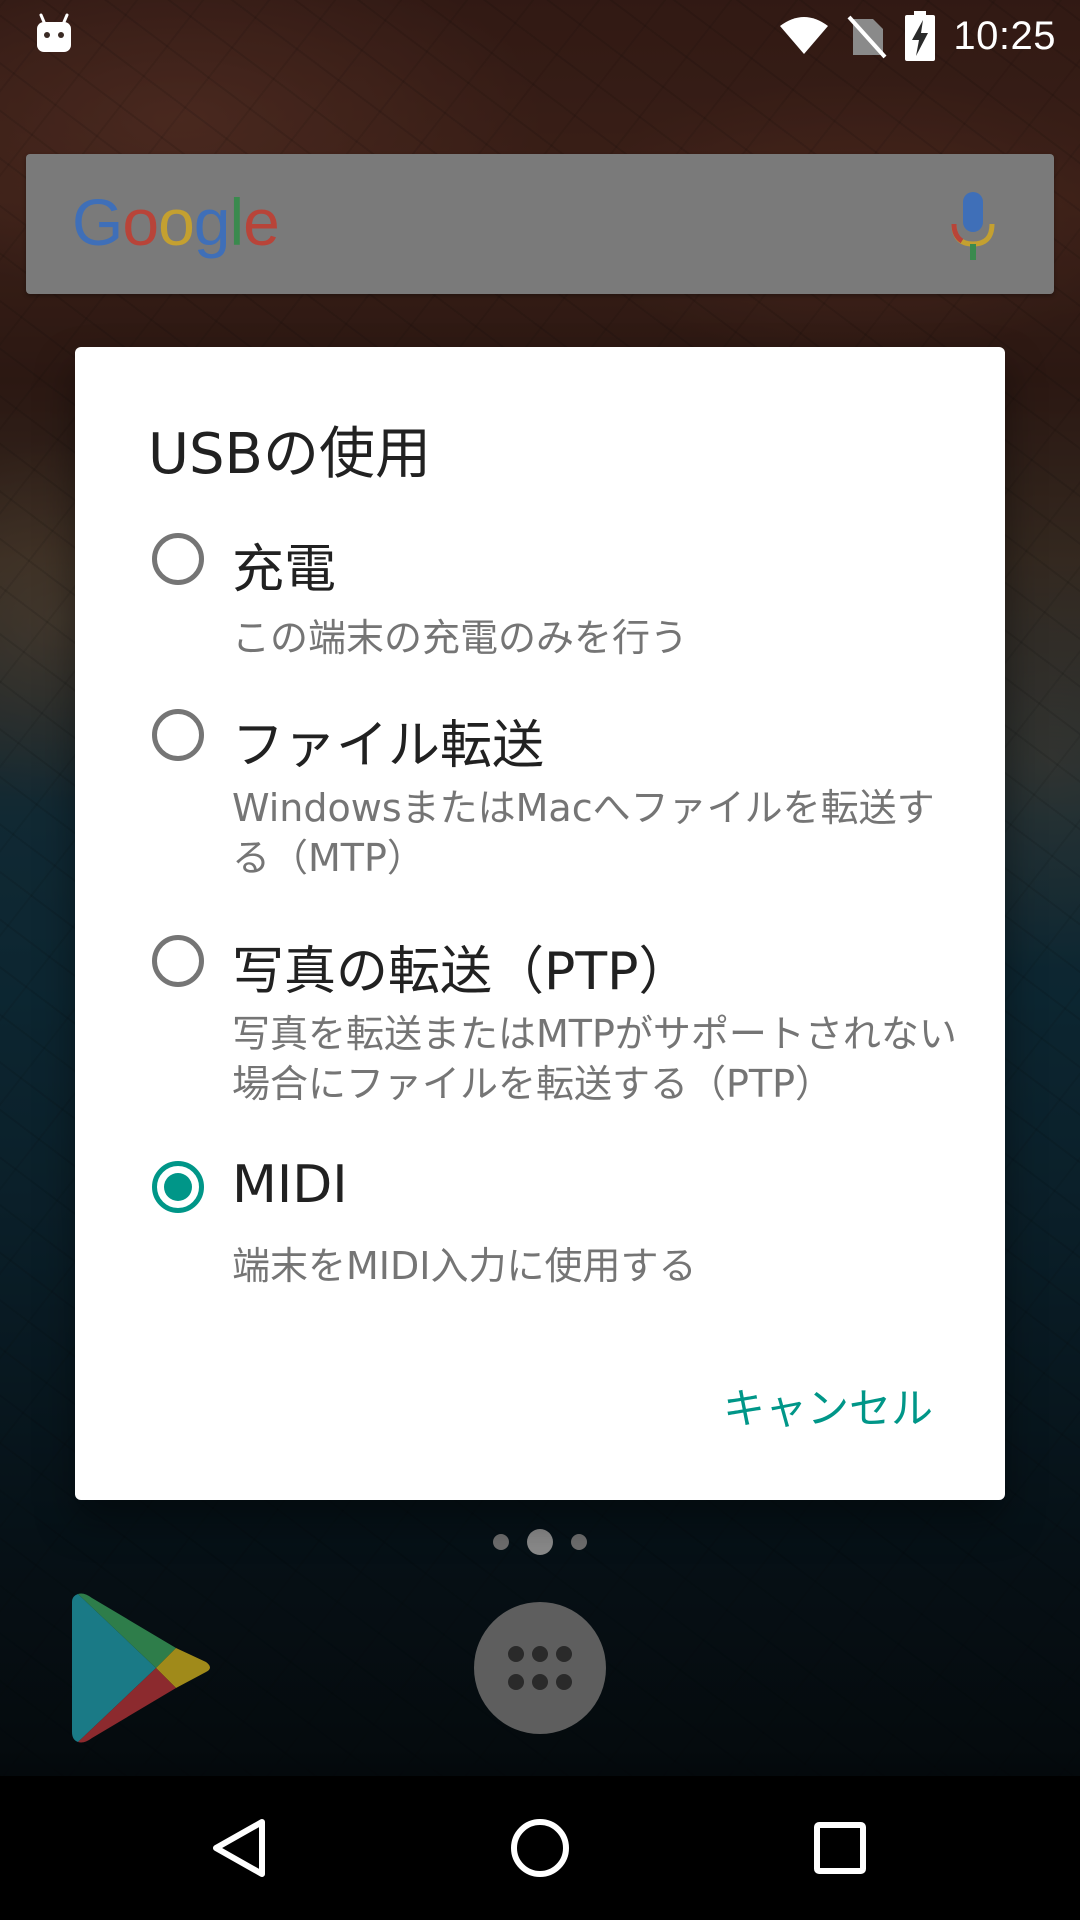 The width and height of the screenshot is (1080, 1920). I want to click on app-drawer-button, so click(540, 1668).